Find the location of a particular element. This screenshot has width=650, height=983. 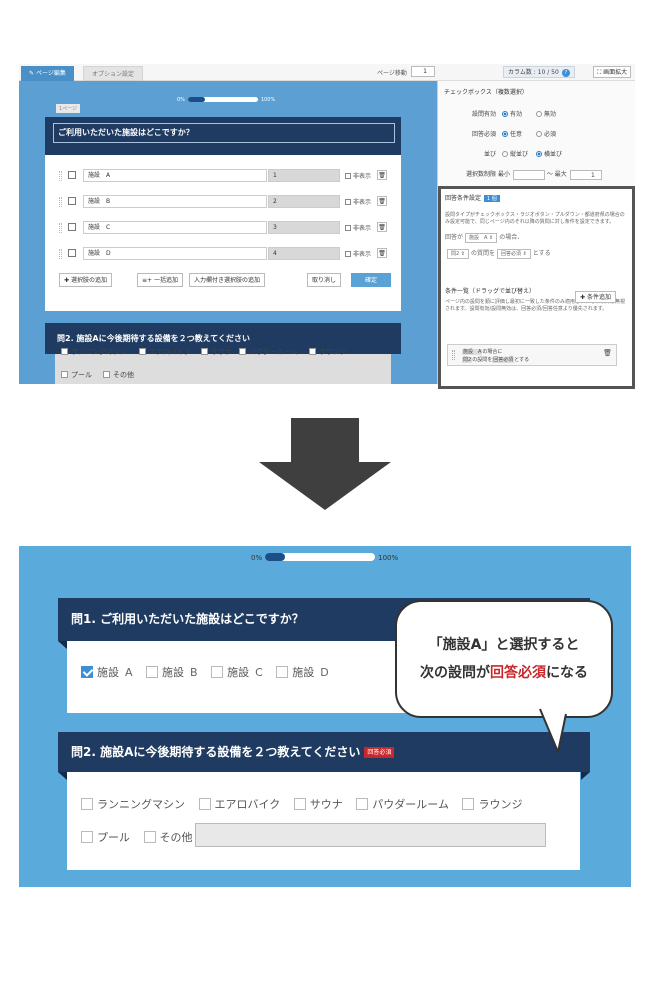

q1-title-input: ご利用いただいた施設はどこですか？ is located at coordinates (224, 133).